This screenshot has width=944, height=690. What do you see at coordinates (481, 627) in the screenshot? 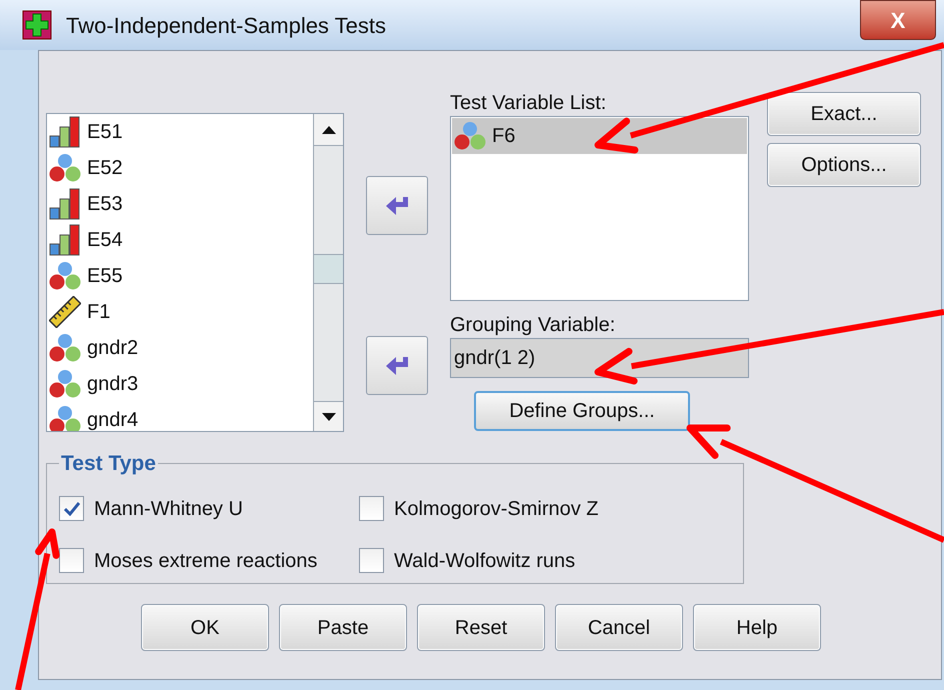
I see `dialog-button: Reset` at bounding box center [481, 627].